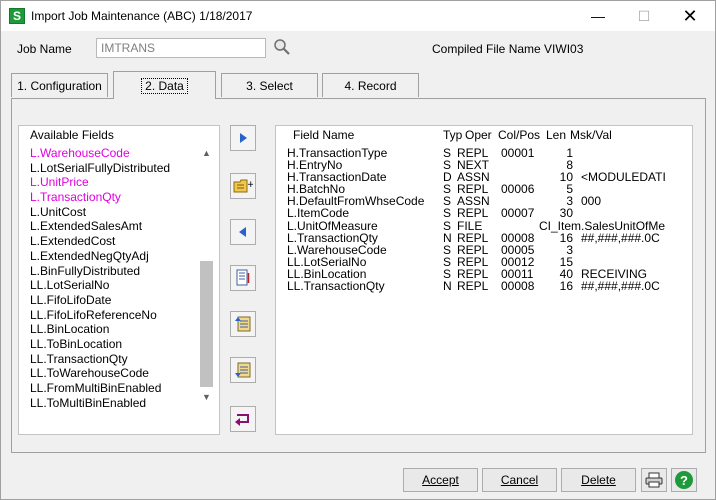 This screenshot has width=716, height=500. What do you see at coordinates (115, 359) in the screenshot?
I see `available-field-item: LL.TransactionQty` at bounding box center [115, 359].